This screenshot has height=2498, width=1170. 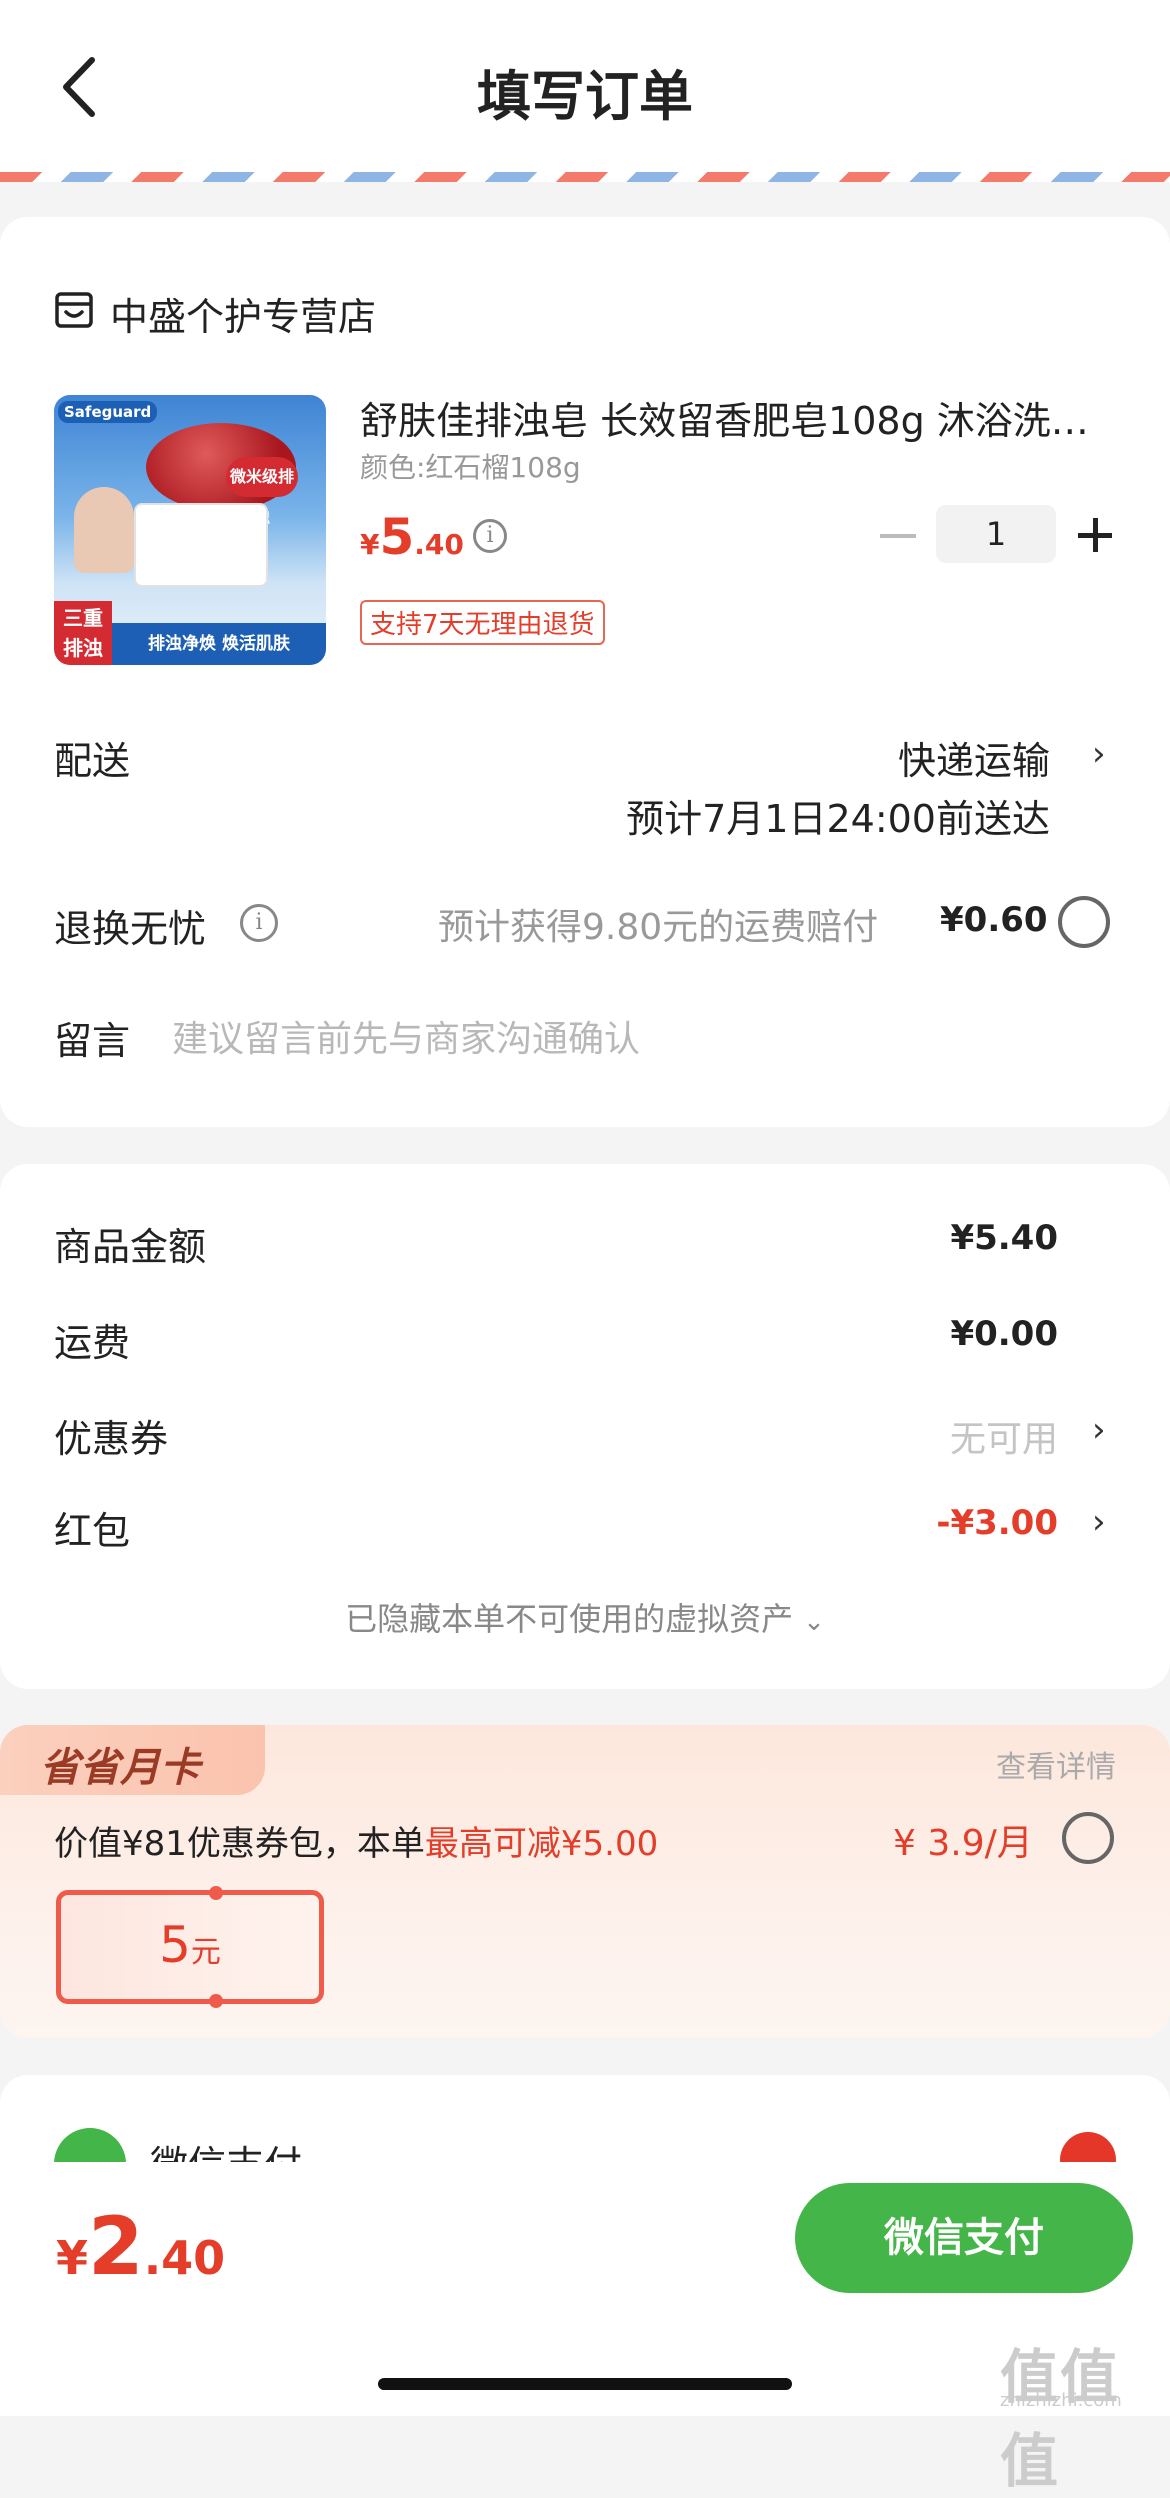 What do you see at coordinates (996, 534) in the screenshot?
I see `quantity-input: 1` at bounding box center [996, 534].